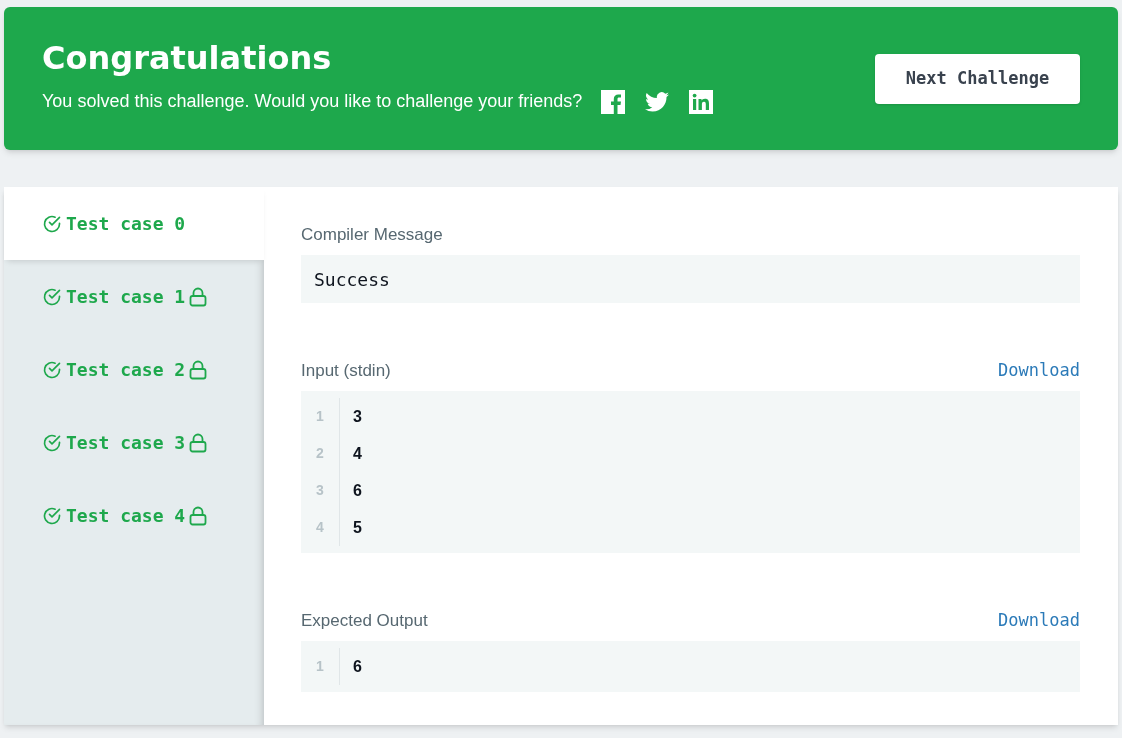  What do you see at coordinates (126, 297) in the screenshot?
I see `test-case-label: Test case 1` at bounding box center [126, 297].